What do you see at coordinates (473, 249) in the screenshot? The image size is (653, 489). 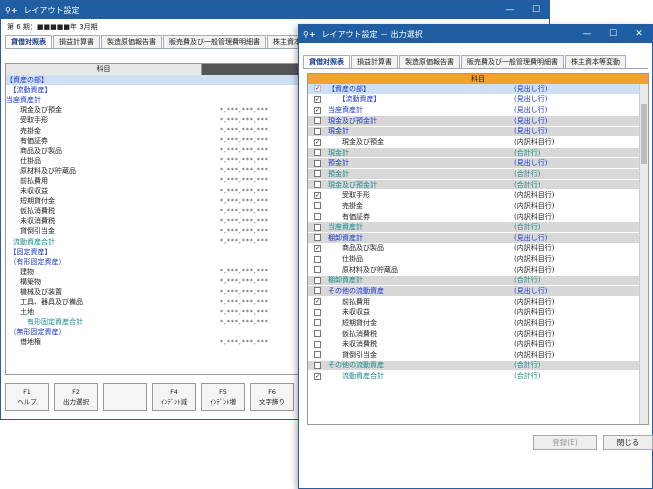 I see `list-item: ✓ 商品及び製品 (内訳科目行)` at bounding box center [473, 249].